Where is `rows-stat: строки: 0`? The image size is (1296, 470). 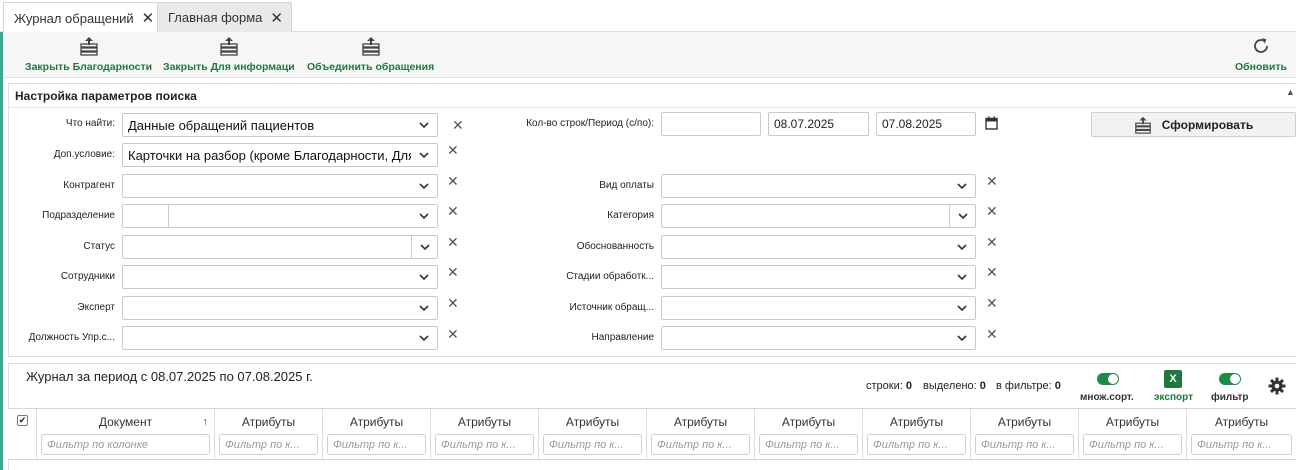
rows-stat: строки: 0 is located at coordinates (889, 386).